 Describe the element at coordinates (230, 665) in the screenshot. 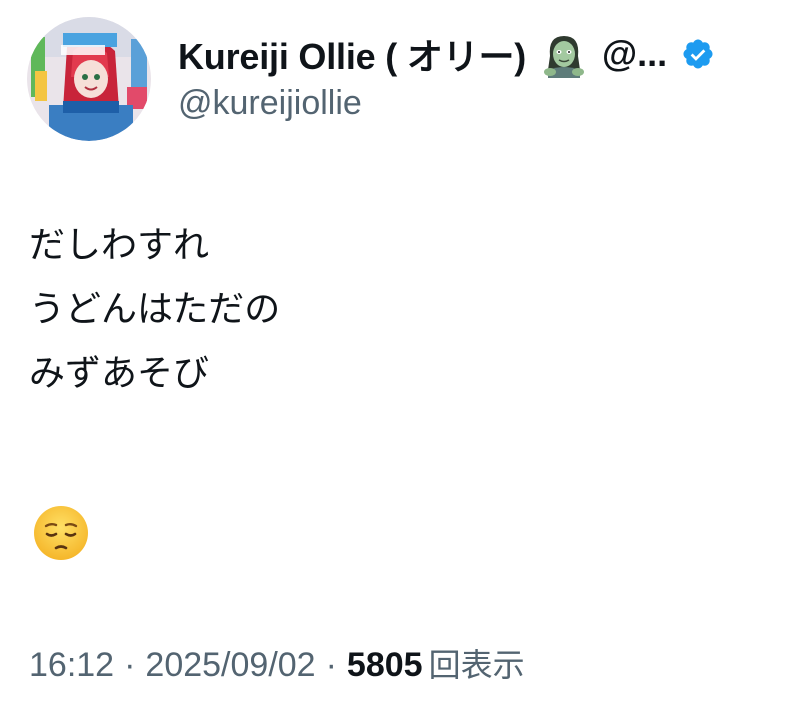

I see `tweet-date: 2025/09/02` at that location.